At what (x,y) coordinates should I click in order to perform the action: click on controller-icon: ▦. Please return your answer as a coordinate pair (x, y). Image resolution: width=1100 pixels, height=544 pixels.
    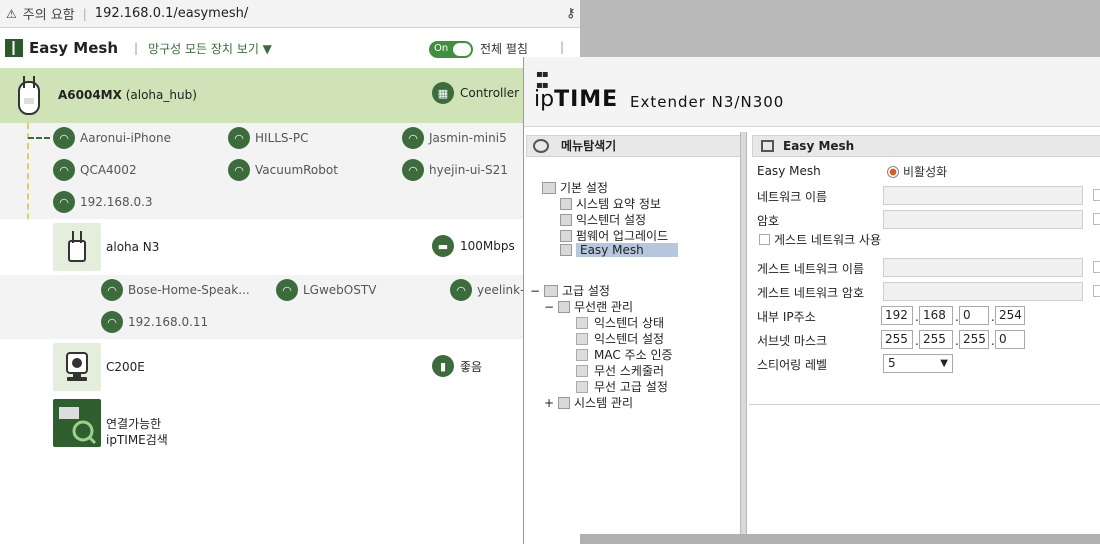
    Looking at the image, I should click on (443, 93).